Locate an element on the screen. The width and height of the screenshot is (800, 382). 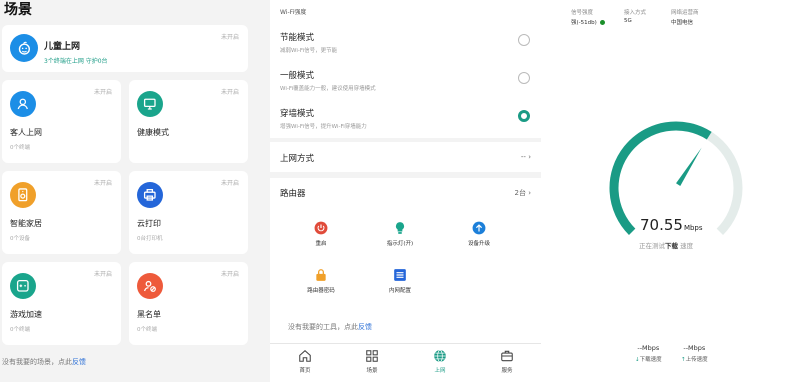
tool-router-password: 路由器密码 is located at coordinates (321, 281).